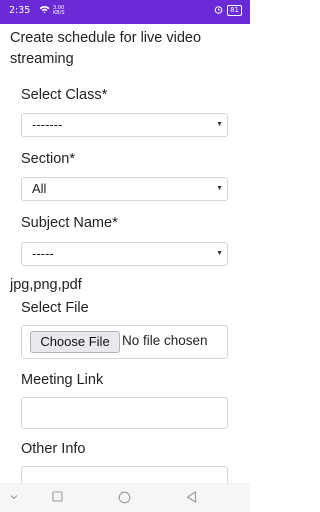 The width and height of the screenshot is (320, 512). I want to click on status-bar: 2:35 3.00 KB/S 81, so click(125, 12).